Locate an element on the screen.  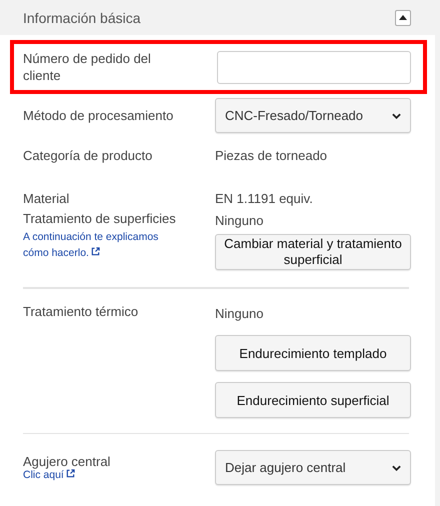
dropdown: CNC-Fresado/Torneado is located at coordinates (313, 115).